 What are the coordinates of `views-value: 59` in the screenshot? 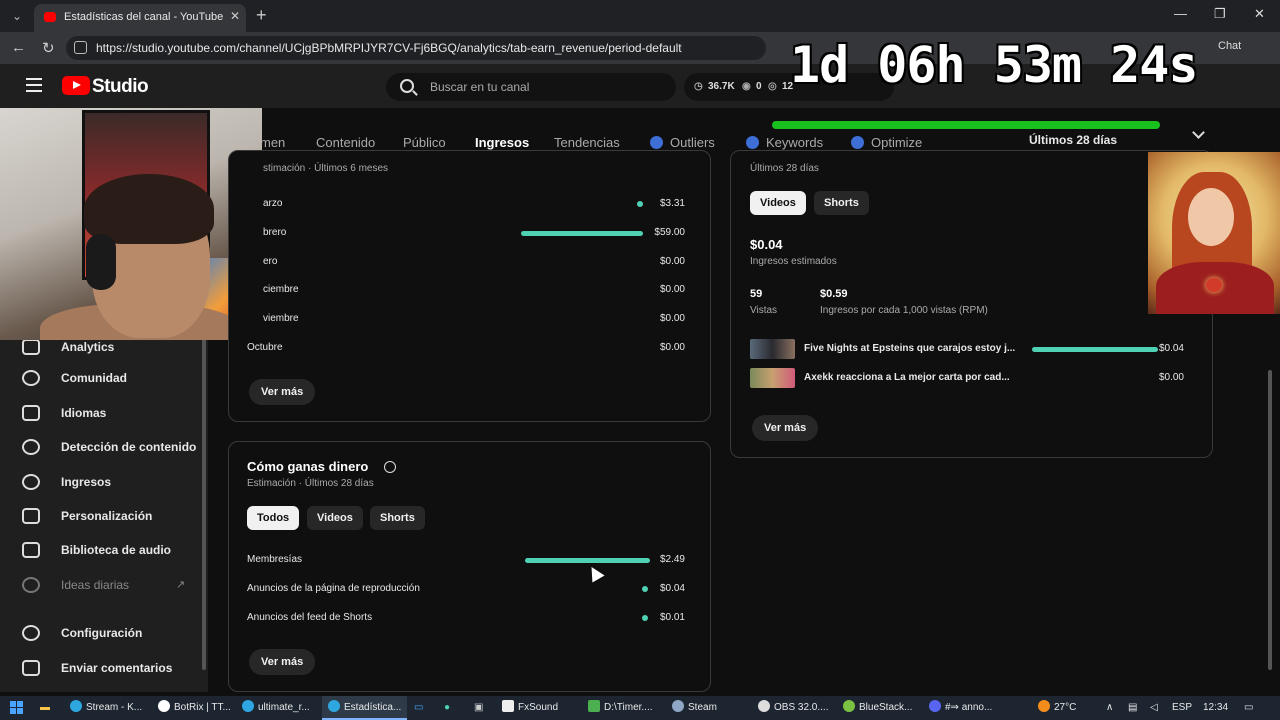 It's located at (756, 294).